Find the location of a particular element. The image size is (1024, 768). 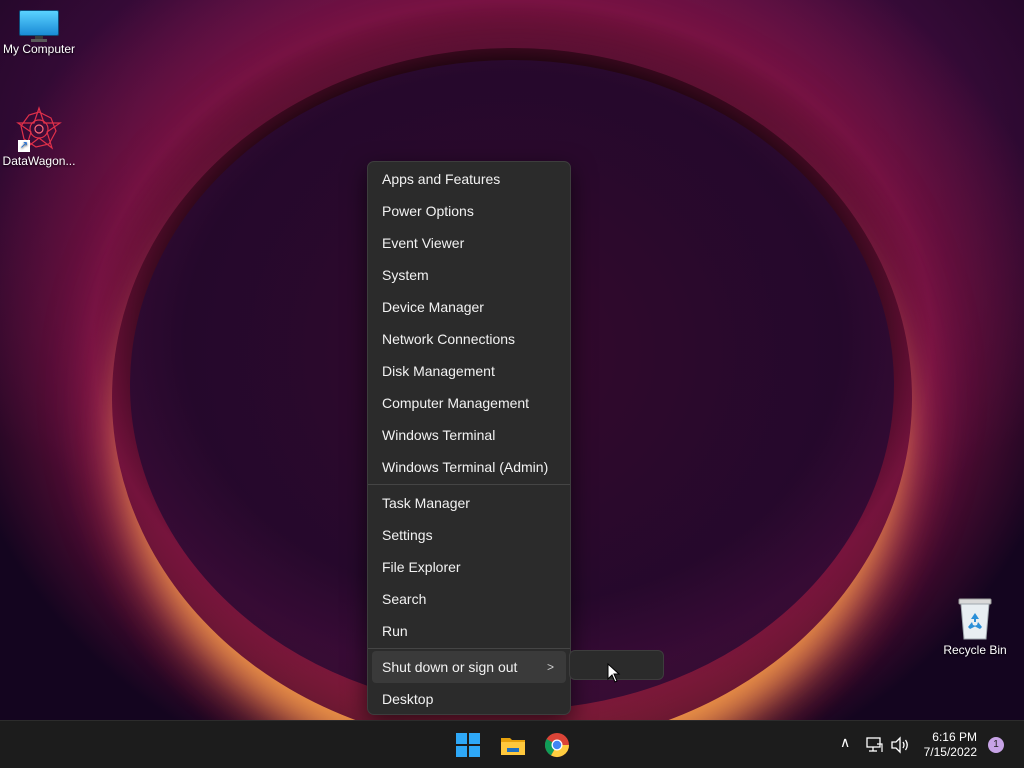

menu-item-disk-management: Disk Management is located at coordinates (467, 371).